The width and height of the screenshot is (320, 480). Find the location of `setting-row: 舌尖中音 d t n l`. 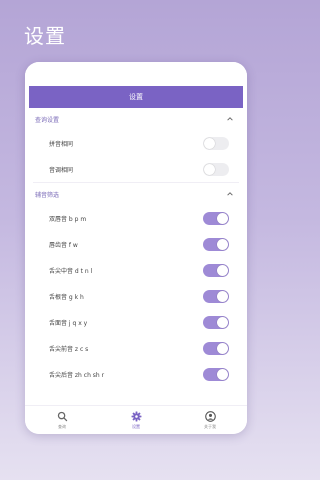

setting-row: 舌尖中音 d t n l is located at coordinates (136, 270).